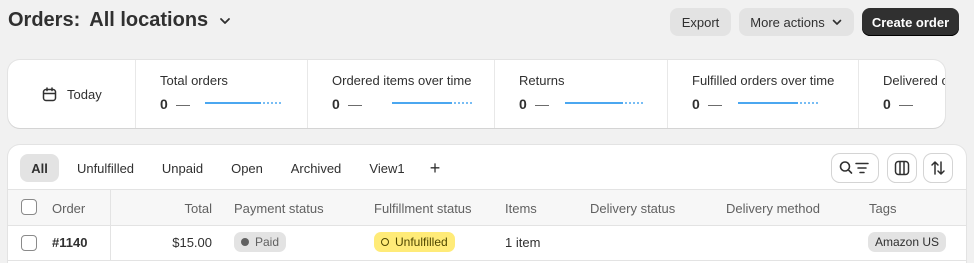  Describe the element at coordinates (521, 208) in the screenshot. I see `column-header-items: Items` at that location.